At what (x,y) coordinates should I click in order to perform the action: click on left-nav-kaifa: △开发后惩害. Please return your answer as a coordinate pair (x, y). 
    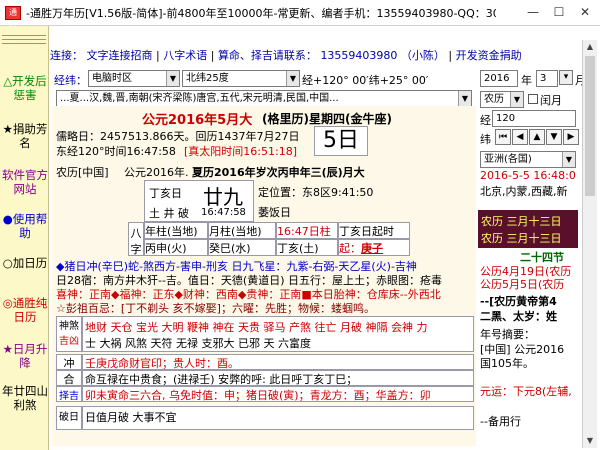
    Looking at the image, I should click on (25, 88).